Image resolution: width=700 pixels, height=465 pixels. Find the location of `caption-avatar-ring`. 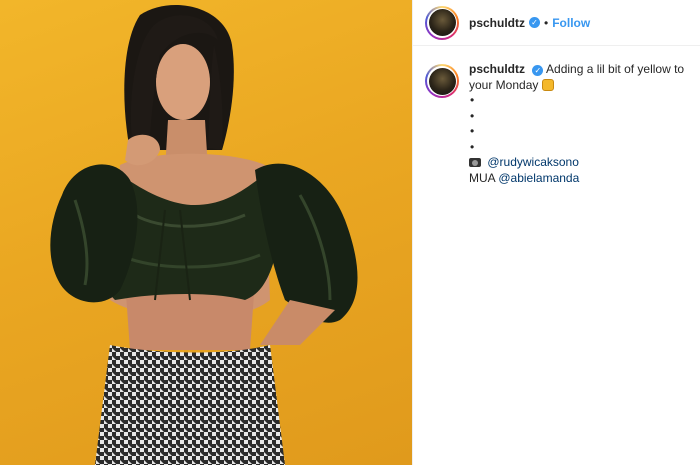

caption-avatar-ring is located at coordinates (442, 81).